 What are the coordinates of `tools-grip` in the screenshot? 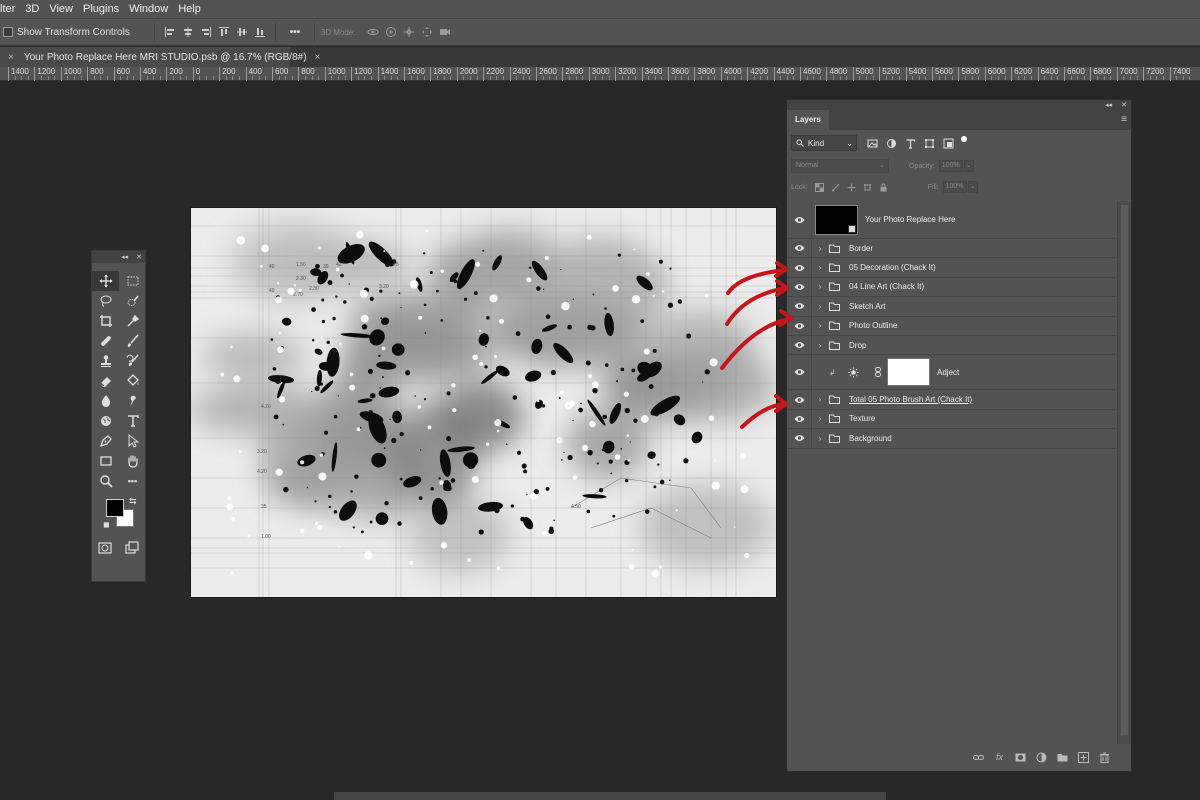 It's located at (118, 267).